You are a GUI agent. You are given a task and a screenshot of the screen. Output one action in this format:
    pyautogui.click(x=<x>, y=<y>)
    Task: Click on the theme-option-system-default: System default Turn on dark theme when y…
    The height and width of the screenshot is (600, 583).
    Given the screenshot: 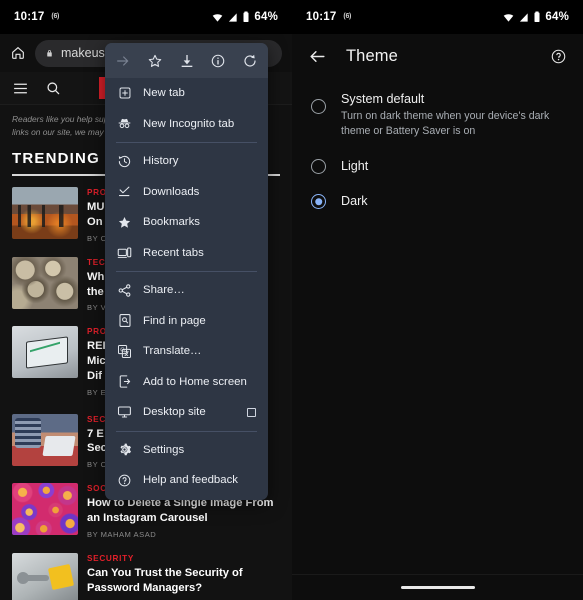 What is the action you would take?
    pyautogui.click(x=437, y=115)
    